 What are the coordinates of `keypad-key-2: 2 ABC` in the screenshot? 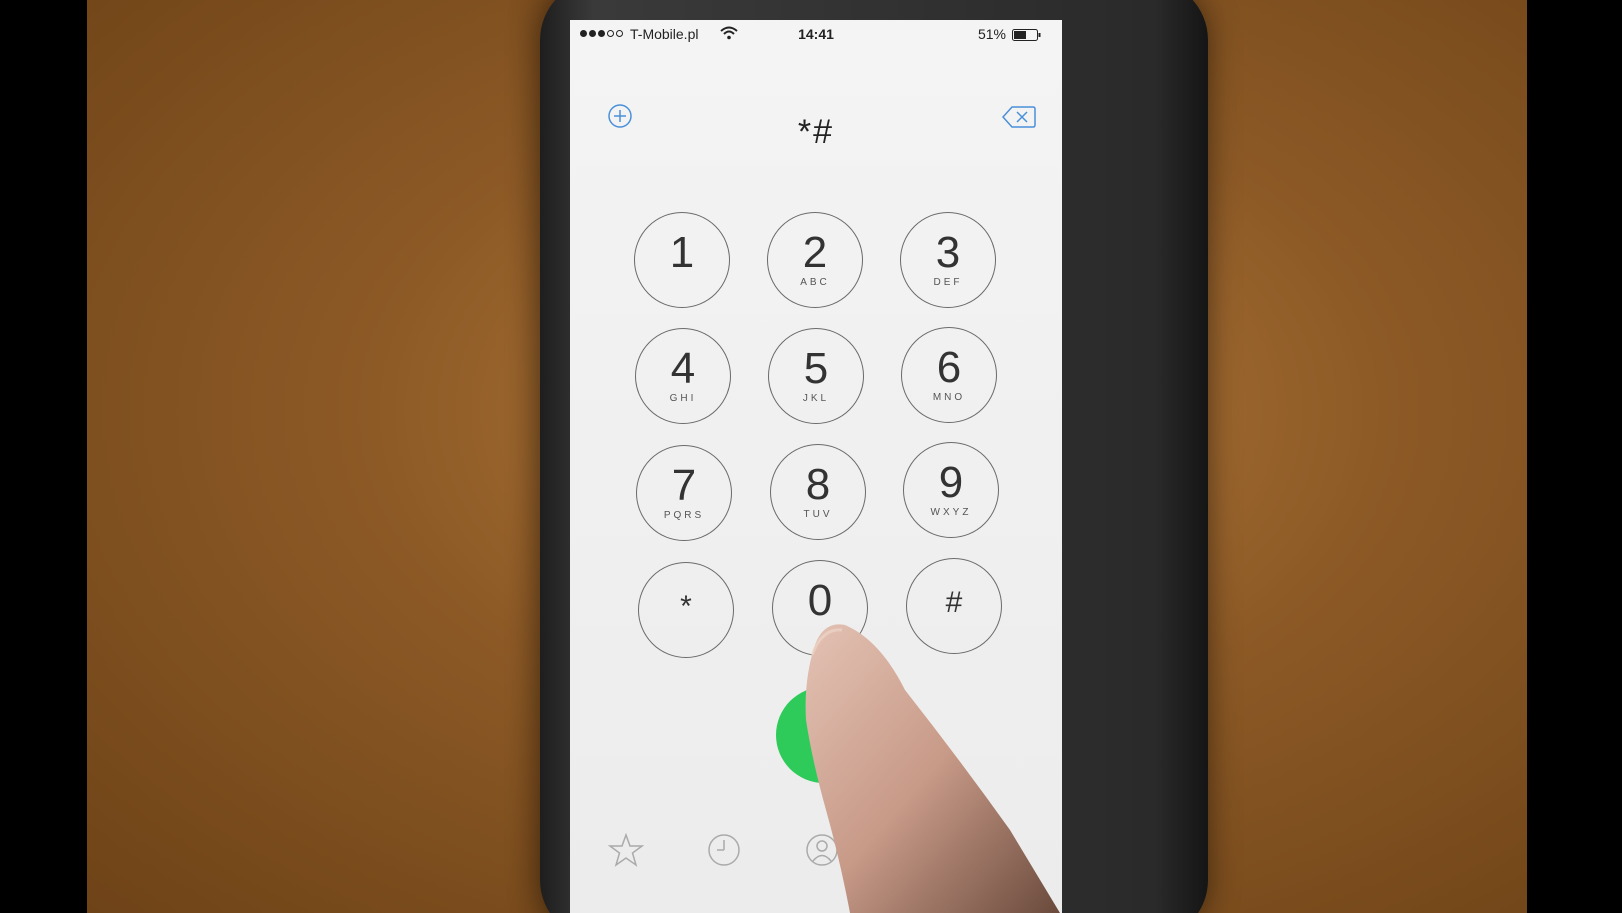 It's located at (815, 260).